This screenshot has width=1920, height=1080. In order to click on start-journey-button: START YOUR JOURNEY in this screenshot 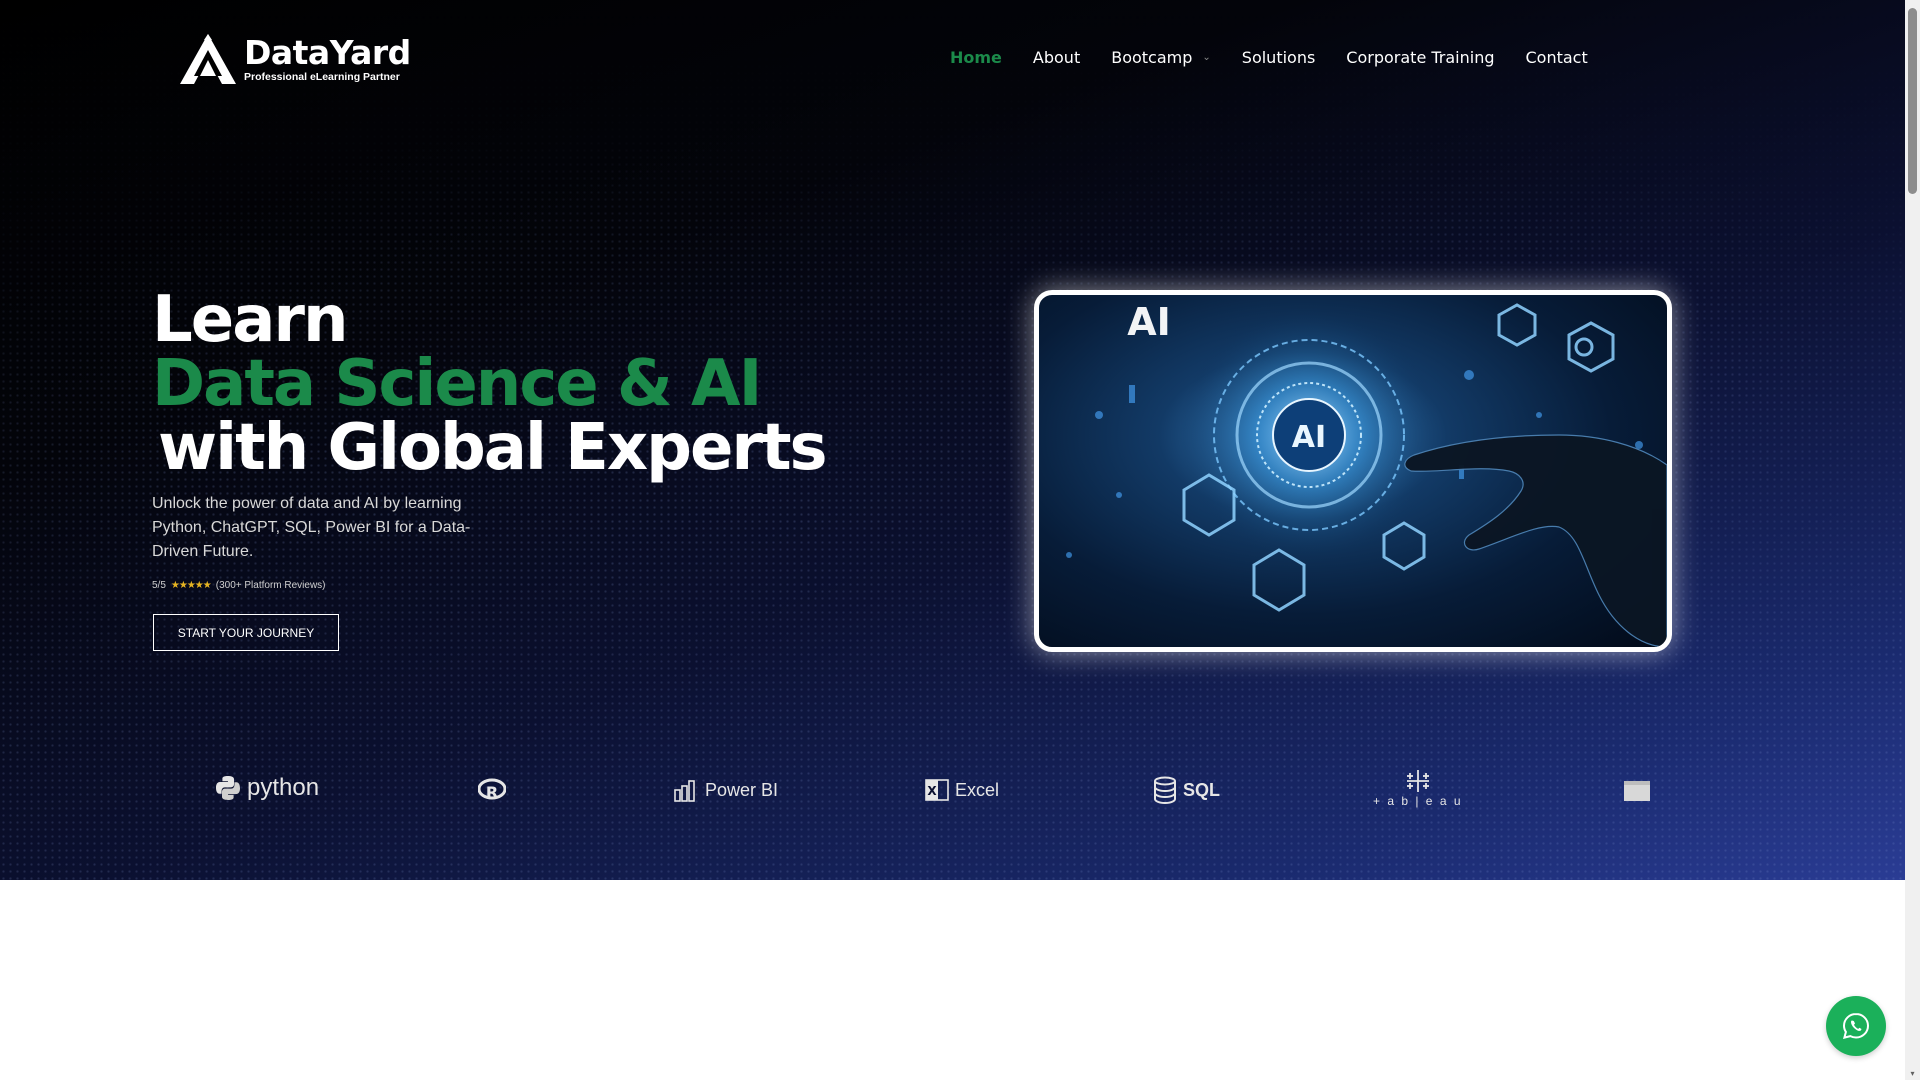, I will do `click(246, 632)`.